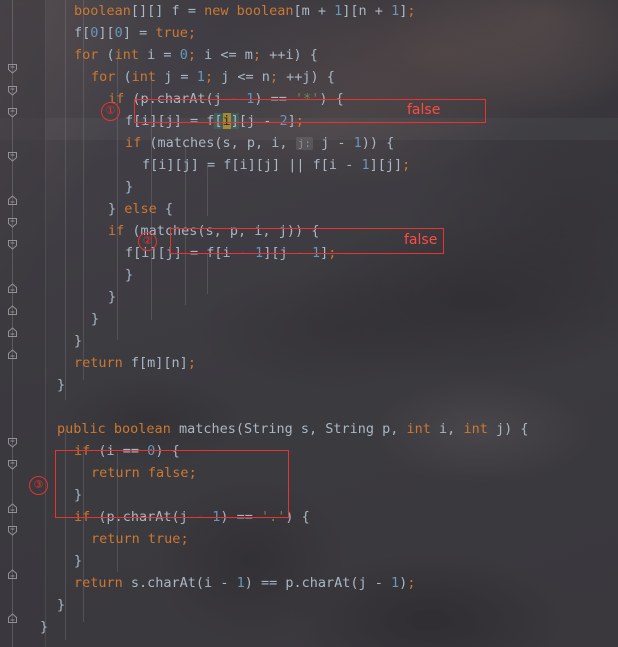 This screenshot has width=618, height=647. What do you see at coordinates (309, 407) in the screenshot?
I see `code-line` at bounding box center [309, 407].